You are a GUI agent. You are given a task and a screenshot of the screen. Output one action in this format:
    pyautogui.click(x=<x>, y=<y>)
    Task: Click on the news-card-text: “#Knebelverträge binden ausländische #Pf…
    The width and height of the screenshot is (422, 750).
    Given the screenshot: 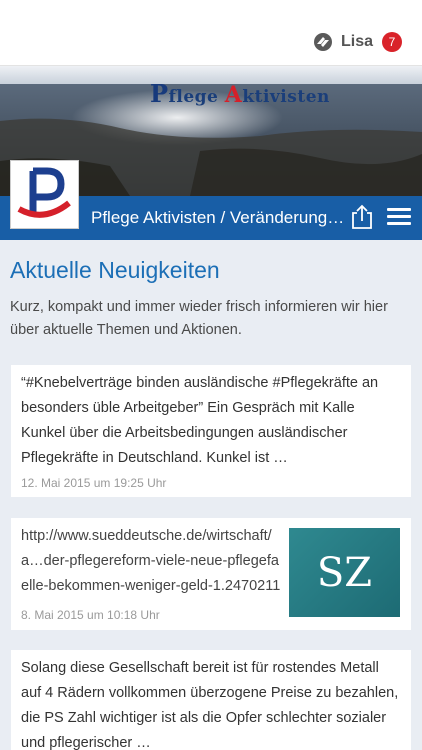 What is the action you would take?
    pyautogui.click(x=200, y=420)
    